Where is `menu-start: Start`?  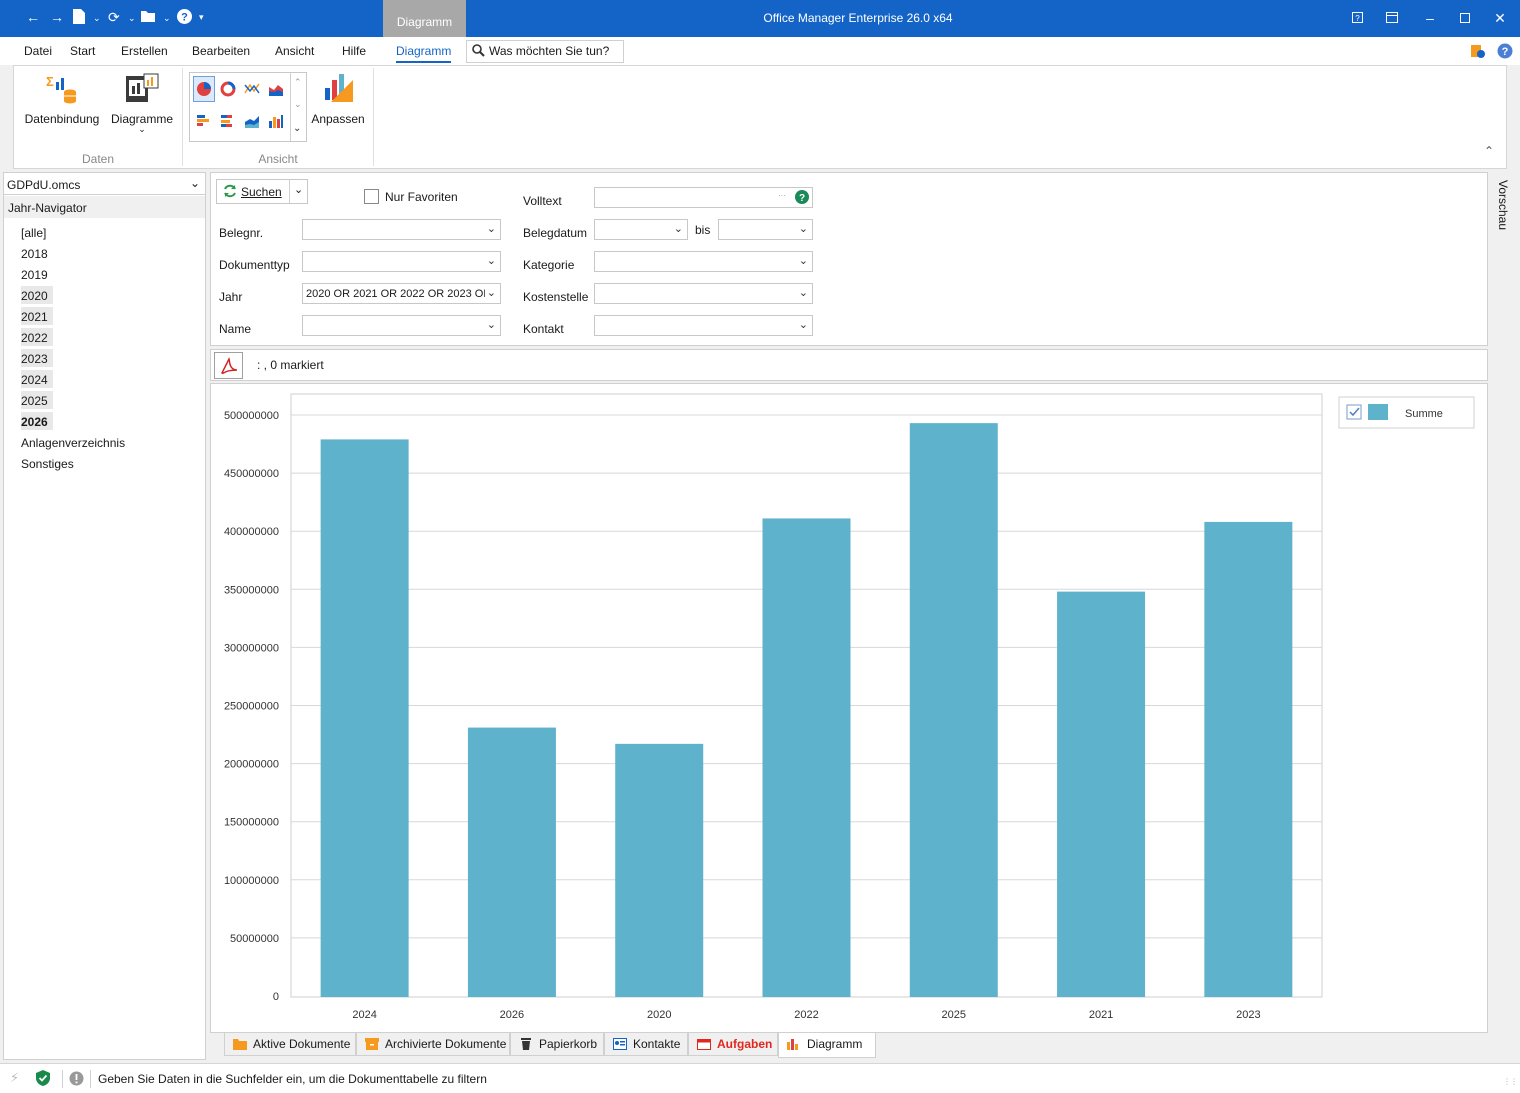 menu-start: Start is located at coordinates (82, 51).